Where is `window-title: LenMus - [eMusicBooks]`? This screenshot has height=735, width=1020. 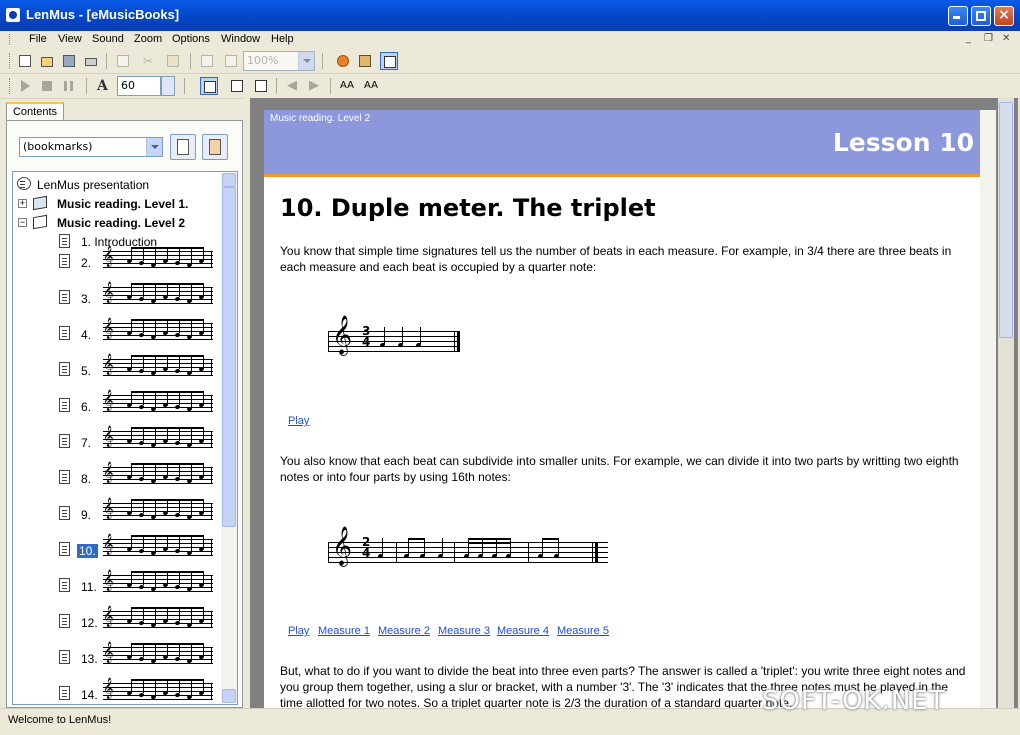 window-title: LenMus - [eMusicBooks] is located at coordinates (103, 14).